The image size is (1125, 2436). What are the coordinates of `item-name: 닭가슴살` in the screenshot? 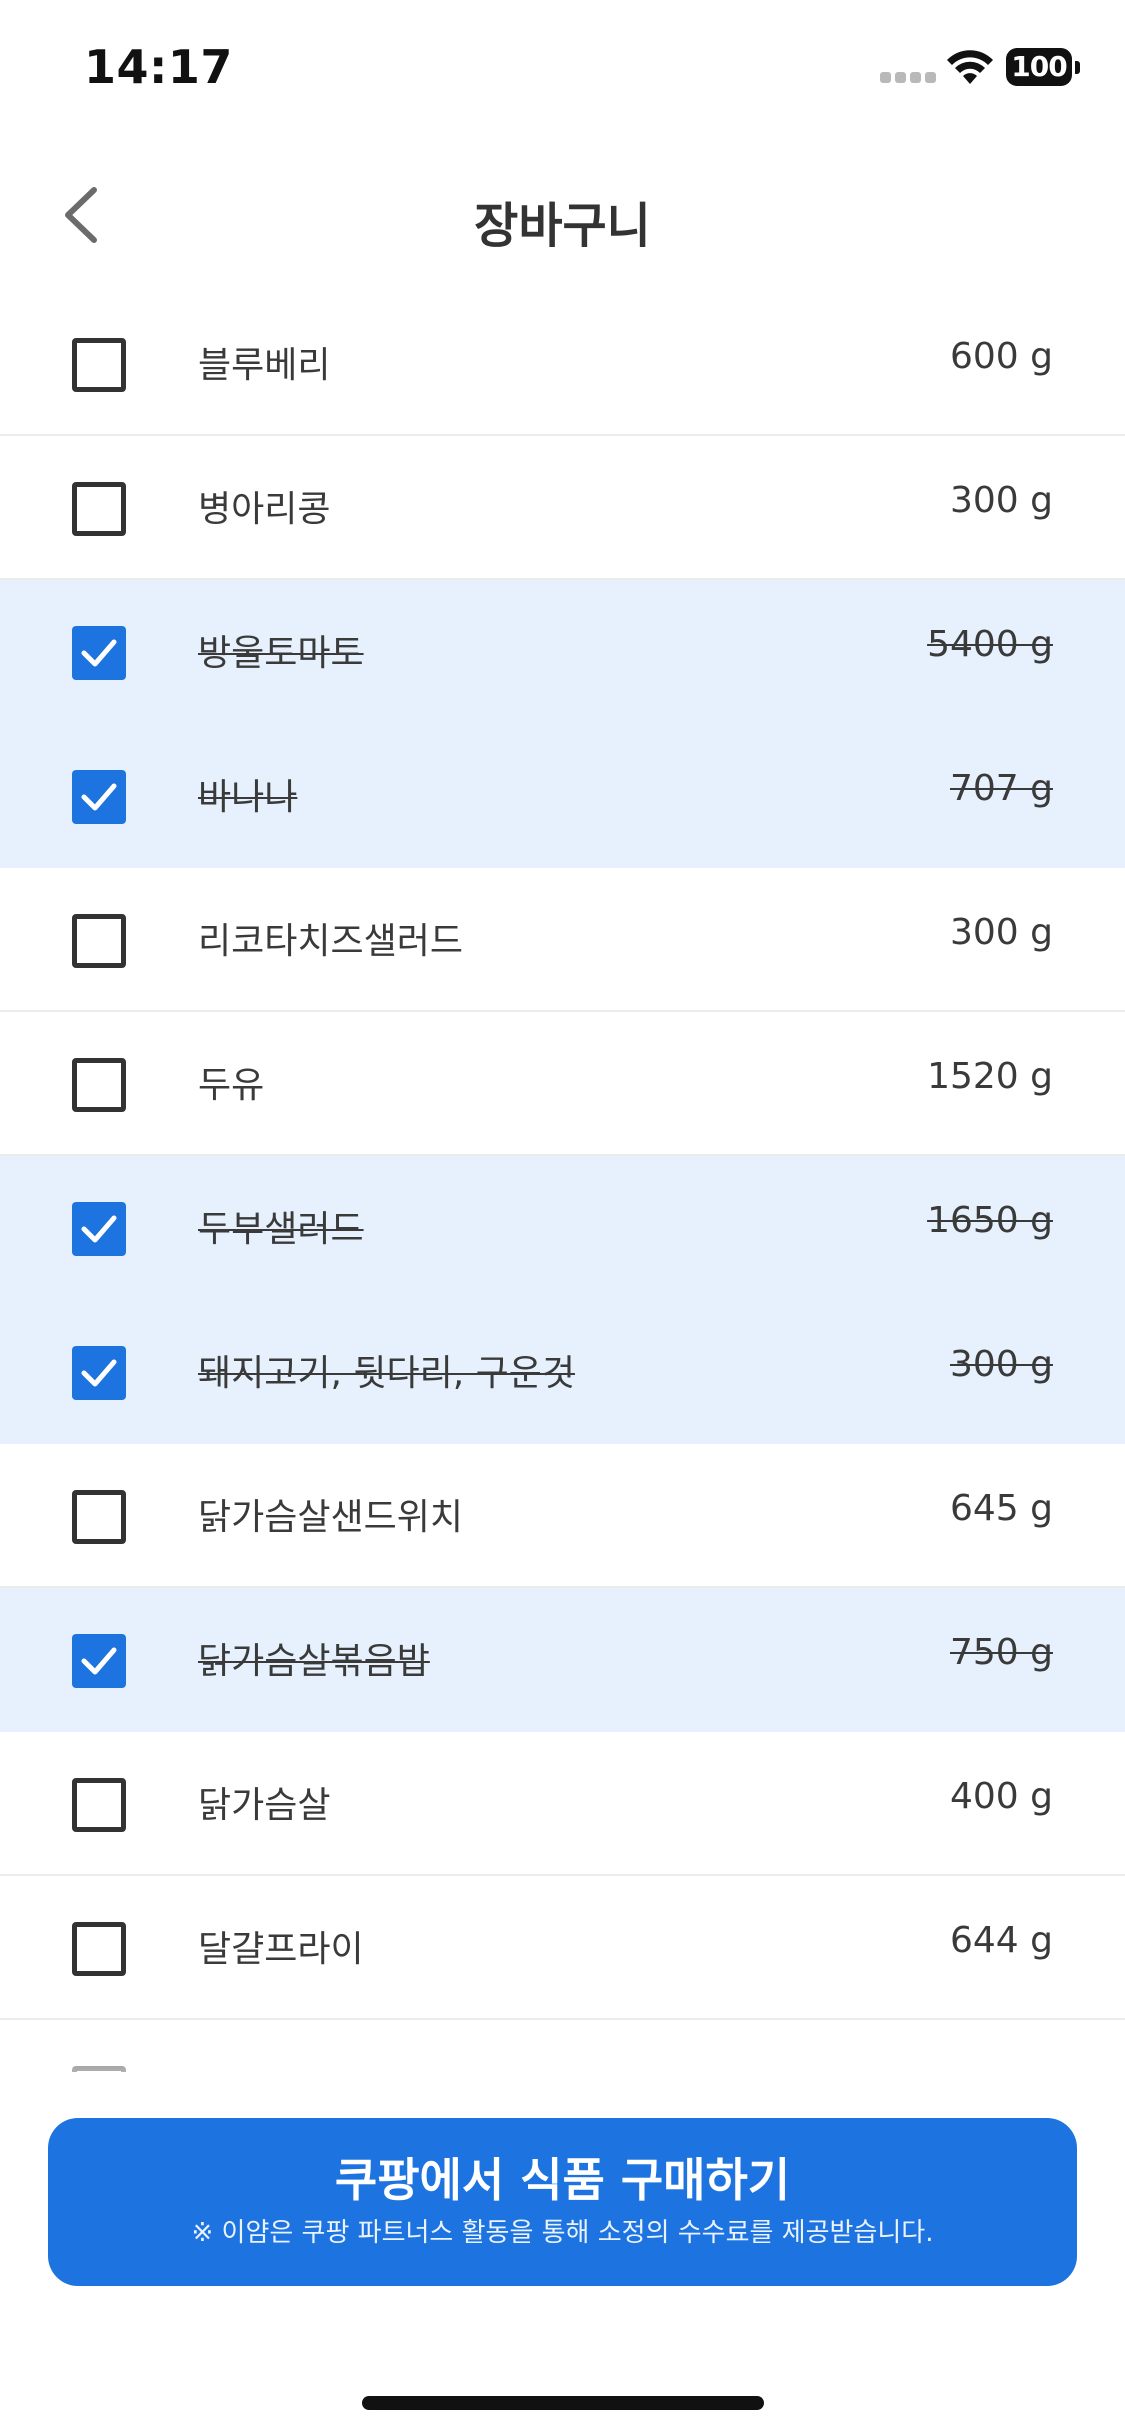 It's located at (264, 1805).